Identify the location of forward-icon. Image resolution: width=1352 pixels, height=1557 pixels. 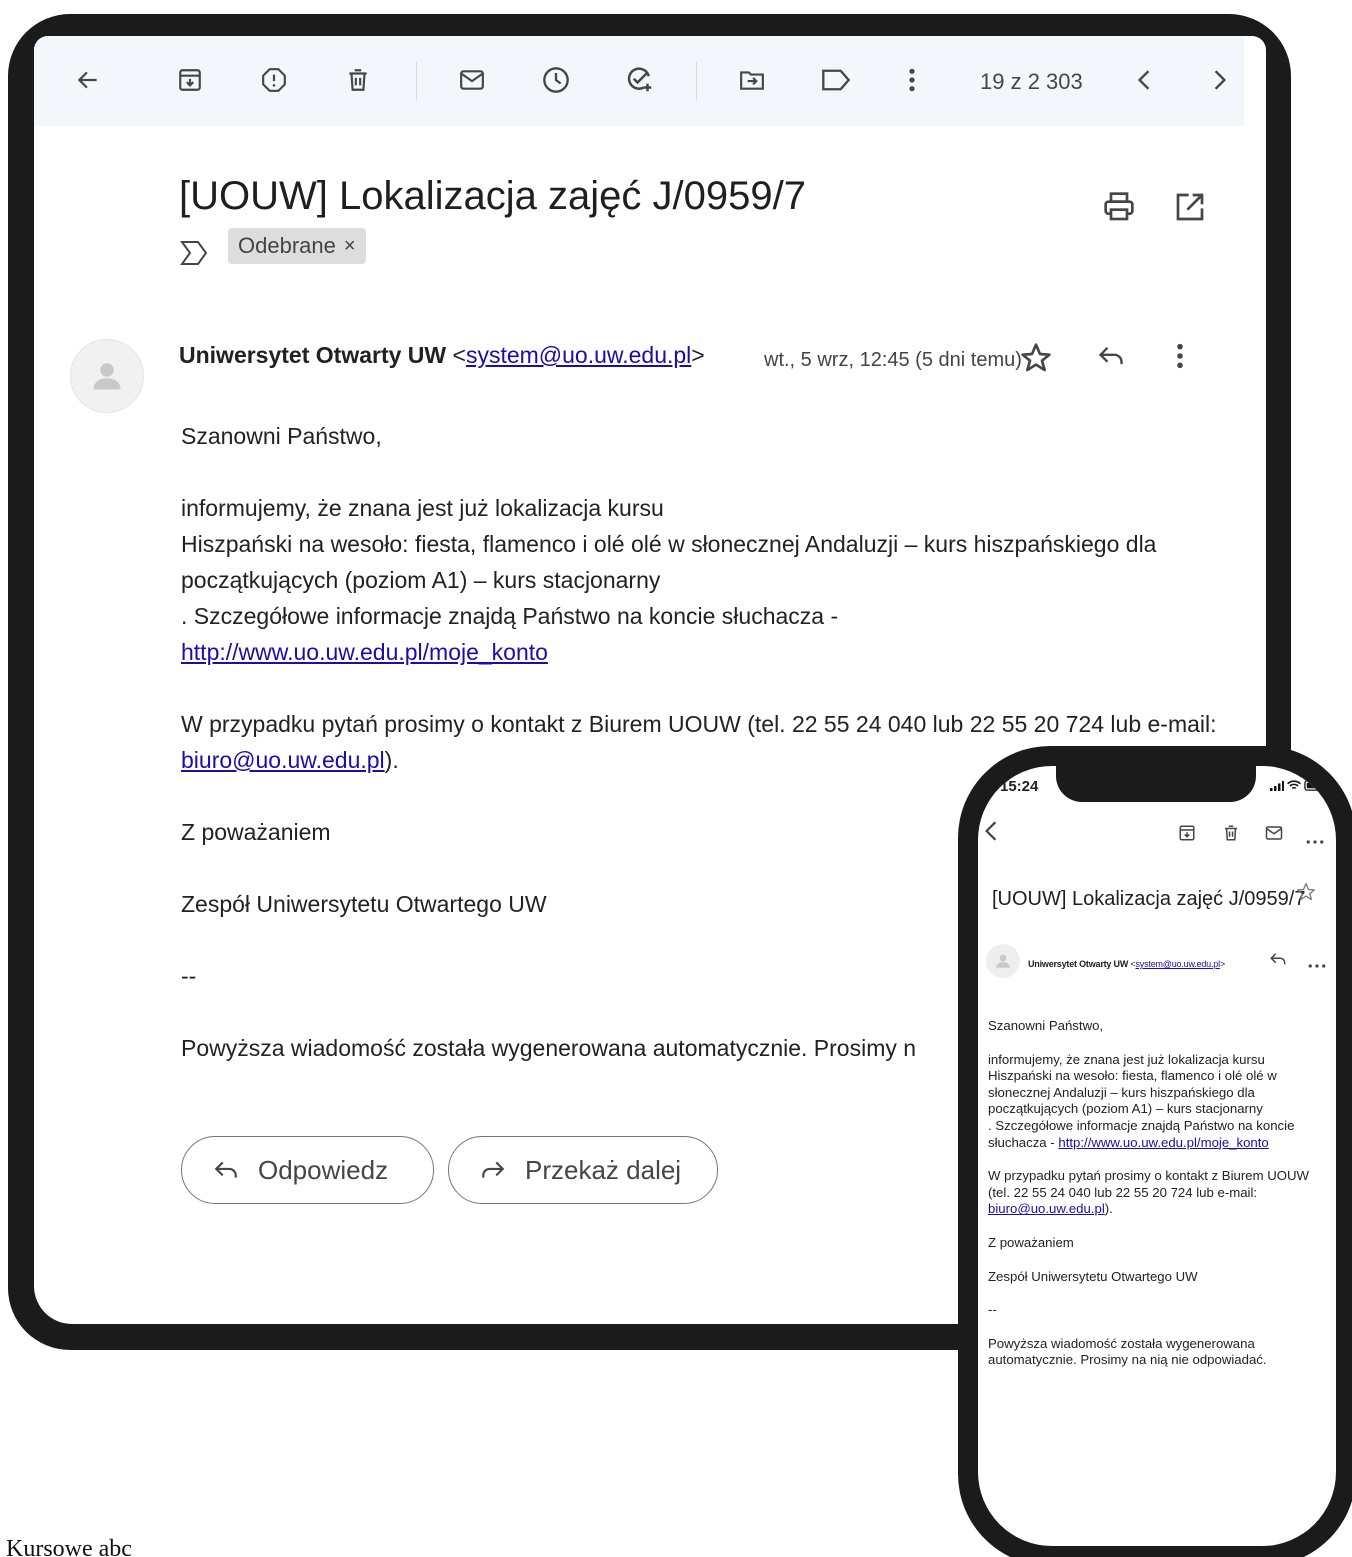
(493, 1169).